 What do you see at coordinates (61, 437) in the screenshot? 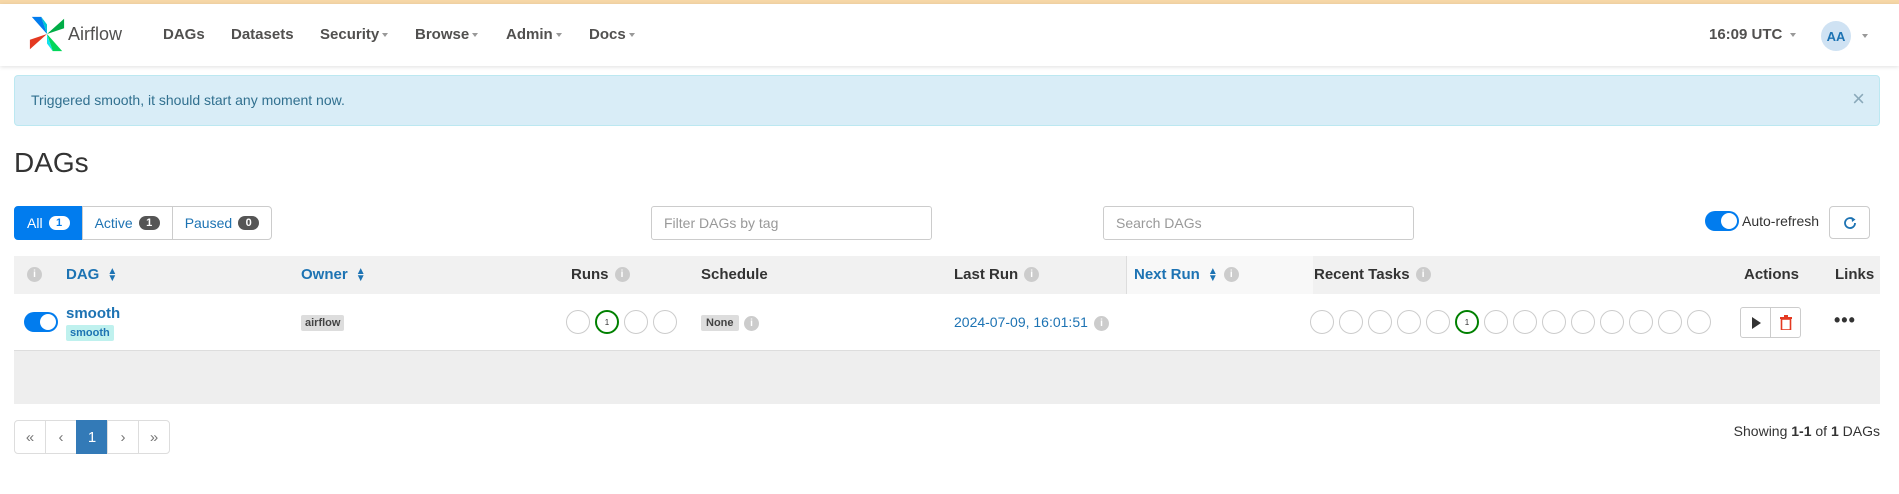
I see `prev-page-button: ‹` at bounding box center [61, 437].